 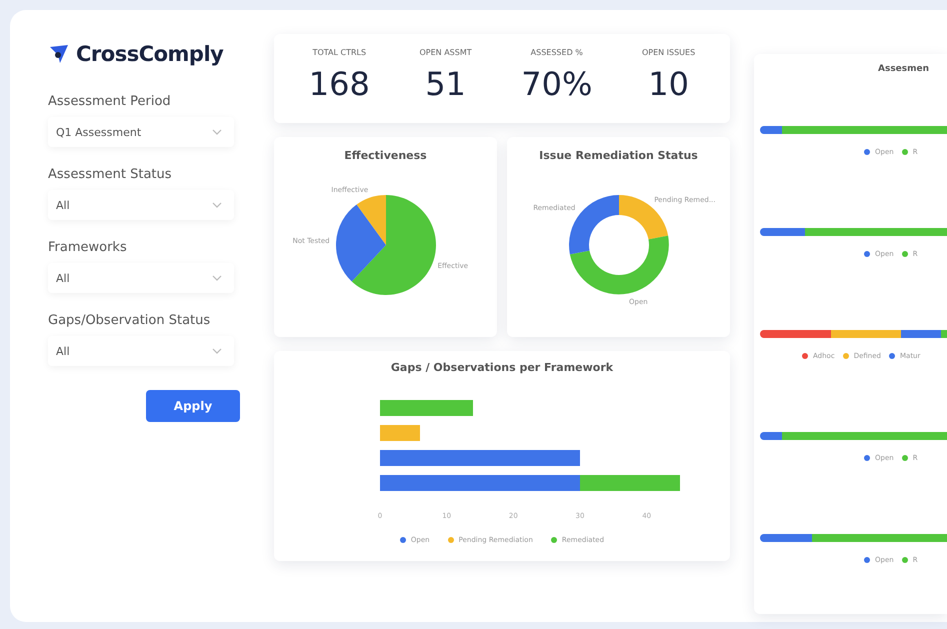 What do you see at coordinates (556, 52) in the screenshot?
I see `kpi-label: ASSESSED %` at bounding box center [556, 52].